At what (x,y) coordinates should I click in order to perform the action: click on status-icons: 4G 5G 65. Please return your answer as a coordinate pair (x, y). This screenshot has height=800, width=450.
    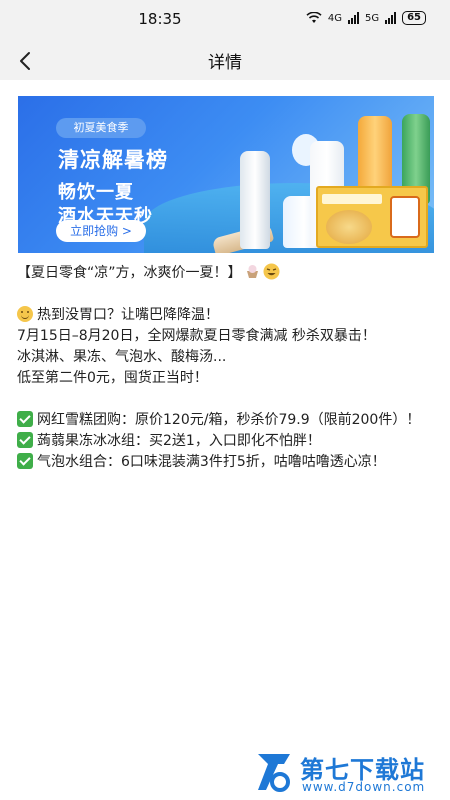
    Looking at the image, I should click on (366, 18).